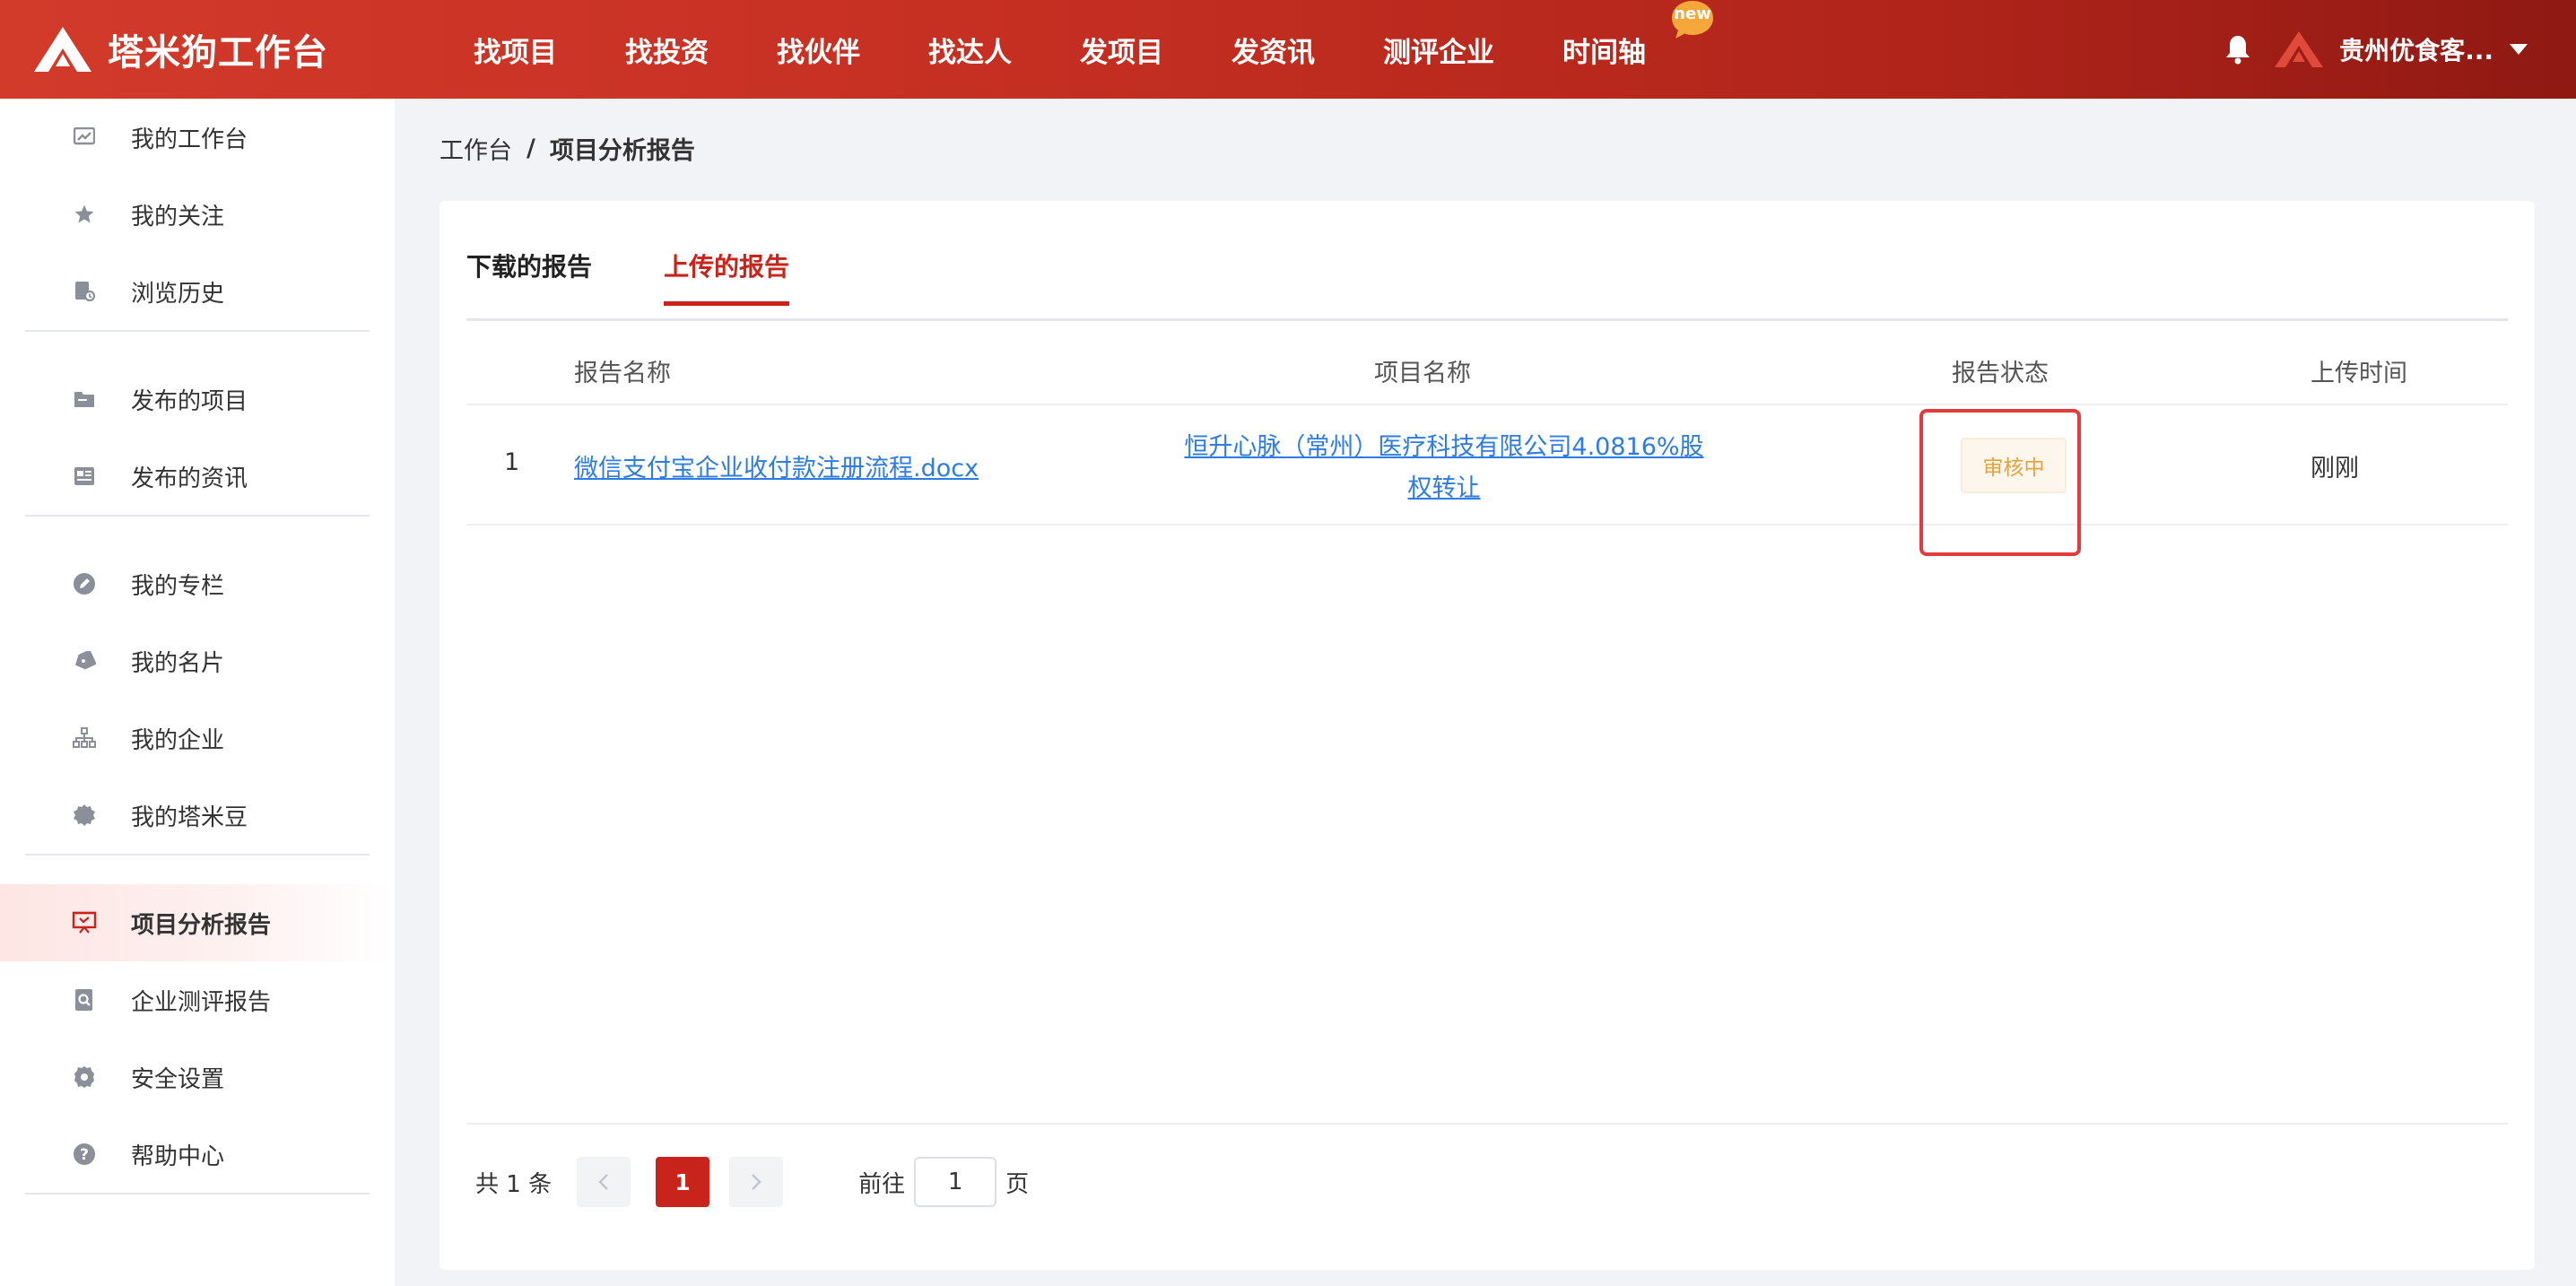  Describe the element at coordinates (189, 139) in the screenshot. I see `sidebar-item-label: 我的工作台` at that location.